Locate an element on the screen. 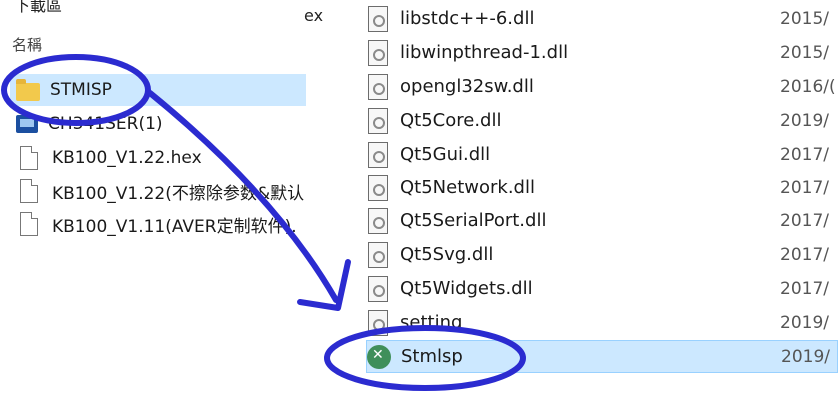 The width and height of the screenshot is (838, 396). file-row: Qt5Gui.dll 2017/ is located at coordinates (602, 154).